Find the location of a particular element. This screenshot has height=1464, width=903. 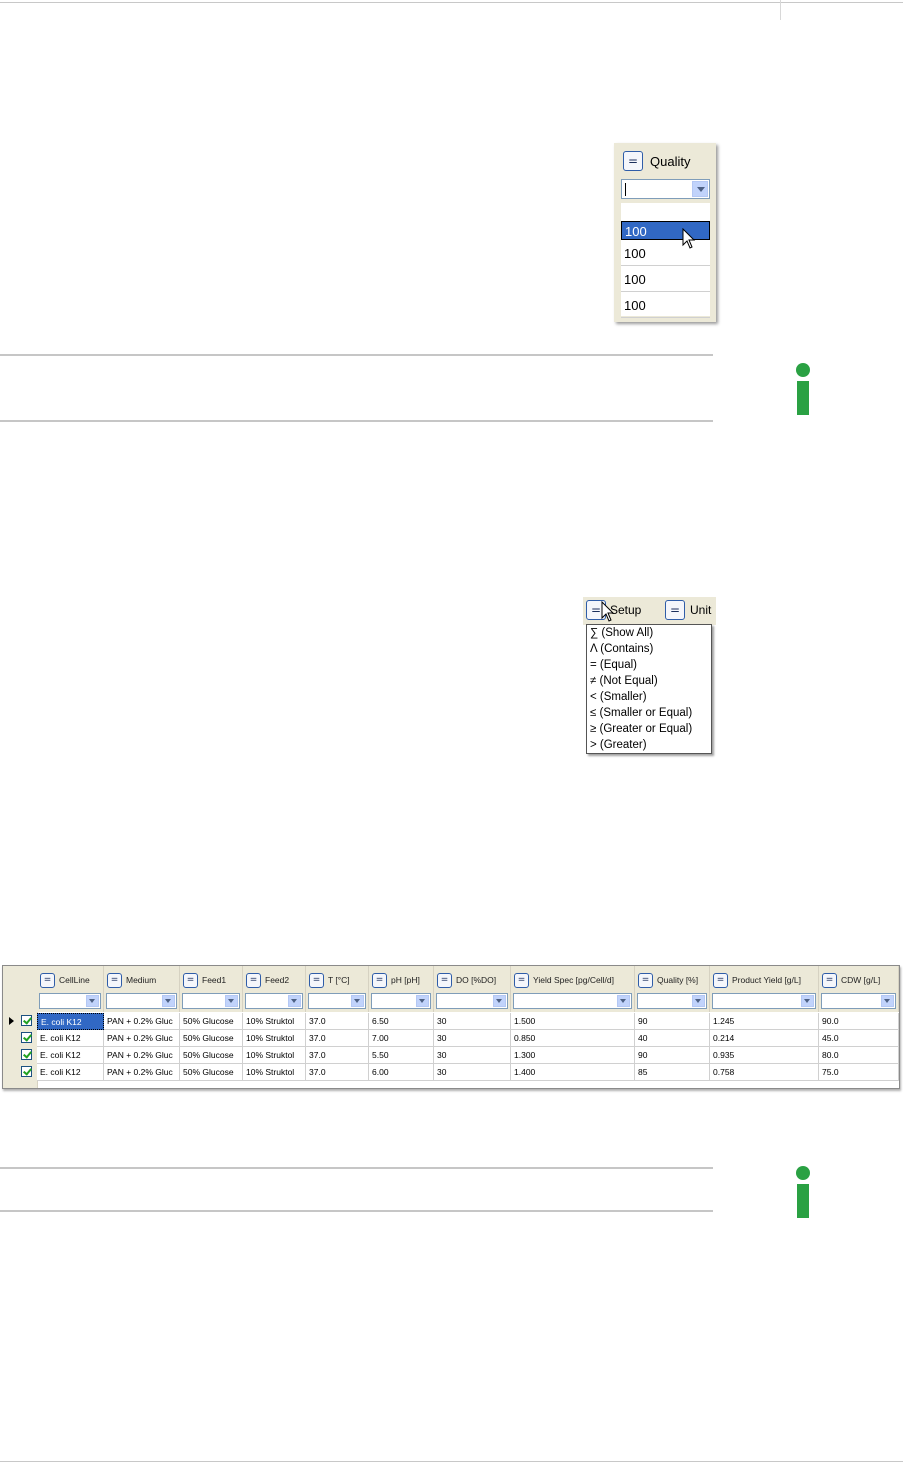

grid-cell: 85 is located at coordinates (672, 1072).